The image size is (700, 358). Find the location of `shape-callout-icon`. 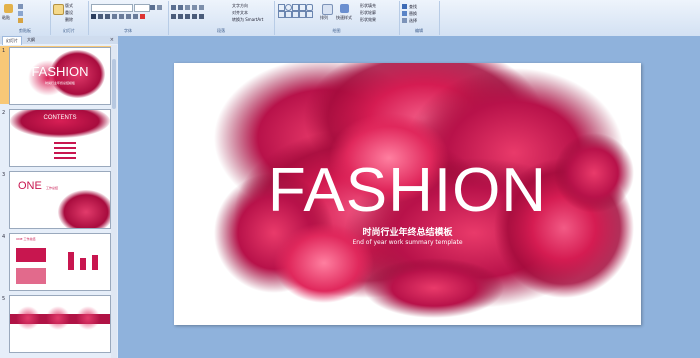

shape-callout-icon is located at coordinates (295, 14).